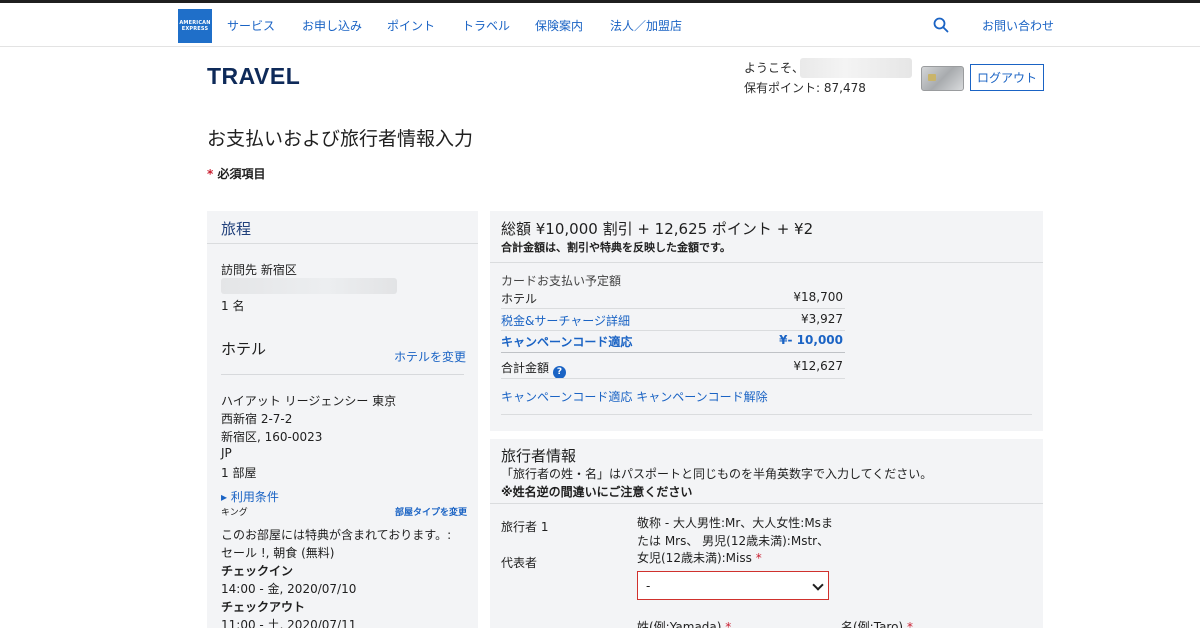 The image size is (1200, 628). I want to click on room-type: キング, so click(234, 513).